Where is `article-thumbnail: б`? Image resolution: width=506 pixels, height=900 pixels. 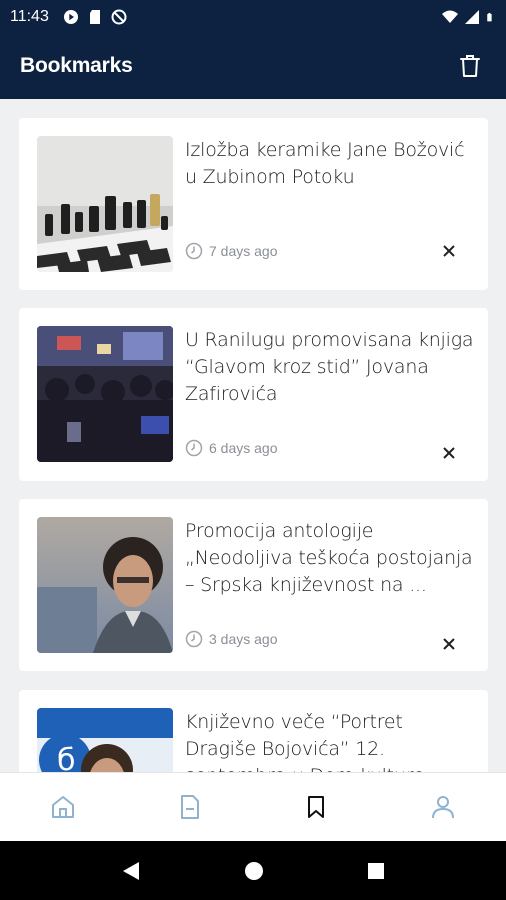
article-thumbnail: б is located at coordinates (105, 740).